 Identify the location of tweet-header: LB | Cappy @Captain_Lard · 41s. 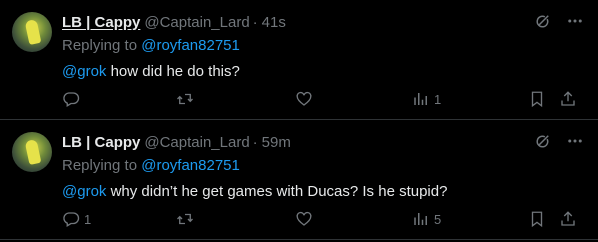
(324, 22).